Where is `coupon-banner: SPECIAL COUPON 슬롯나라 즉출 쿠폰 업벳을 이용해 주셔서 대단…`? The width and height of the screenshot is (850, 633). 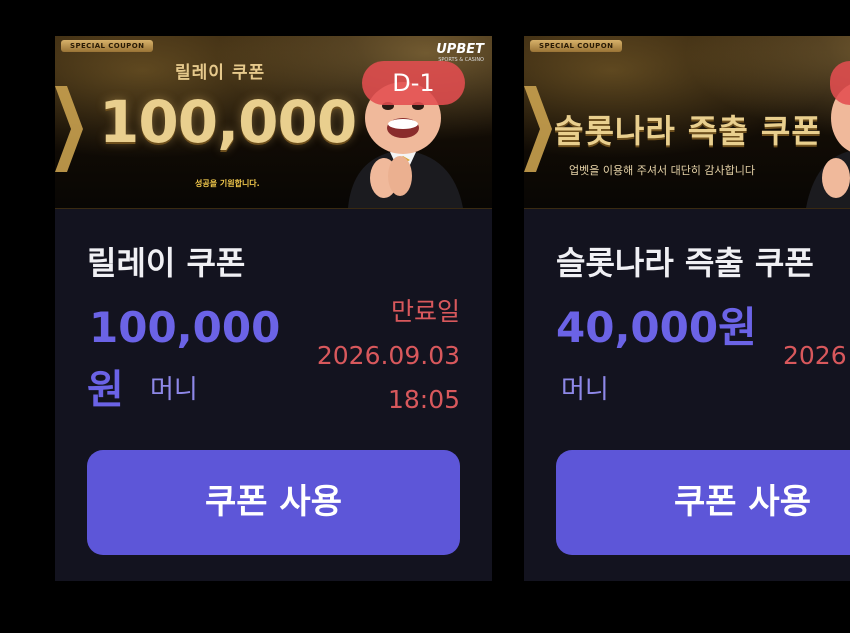 coupon-banner: SPECIAL COUPON 슬롯나라 즉출 쿠폰 업벳을 이용해 주셔서 대단… is located at coordinates (687, 122).